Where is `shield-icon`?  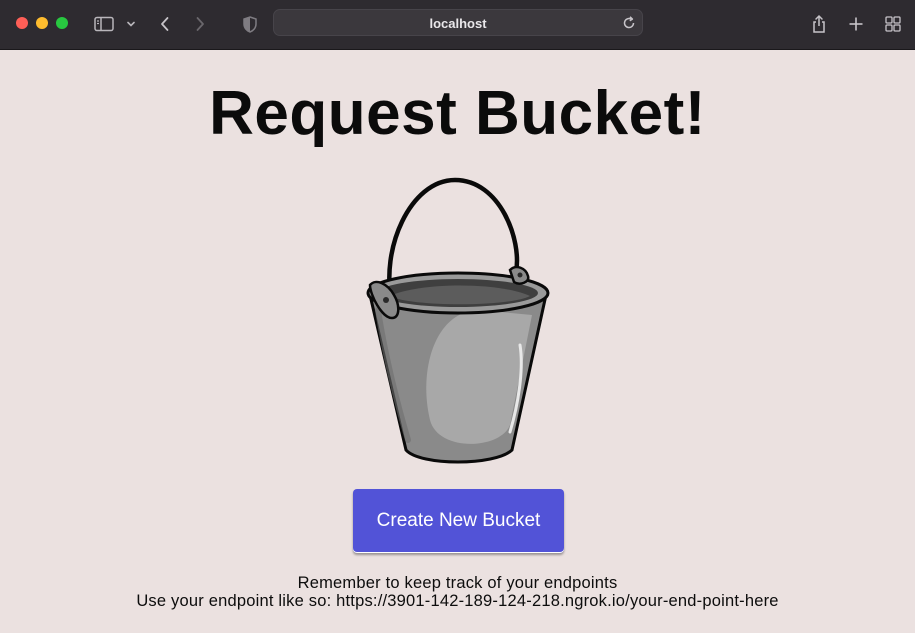
shield-icon is located at coordinates (250, 24).